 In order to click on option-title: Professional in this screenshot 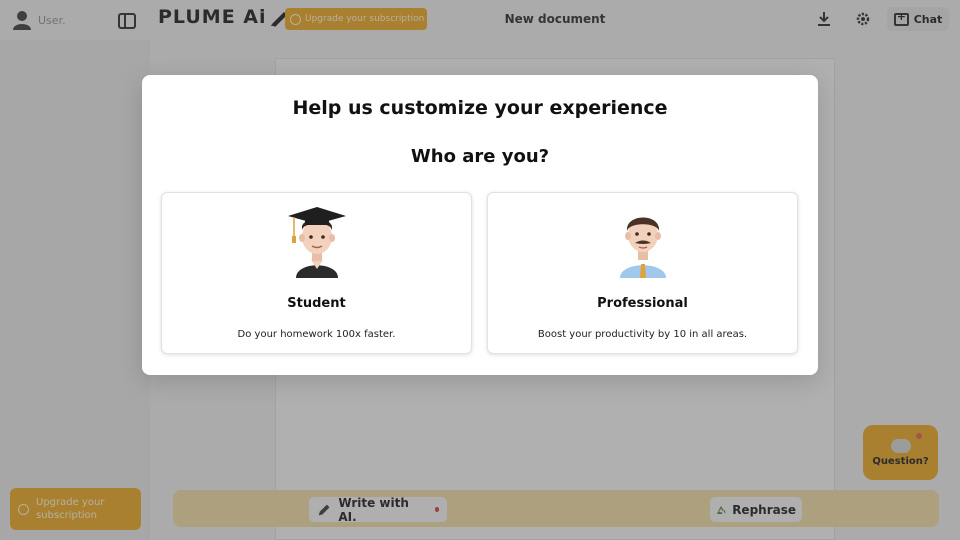, I will do `click(642, 303)`.